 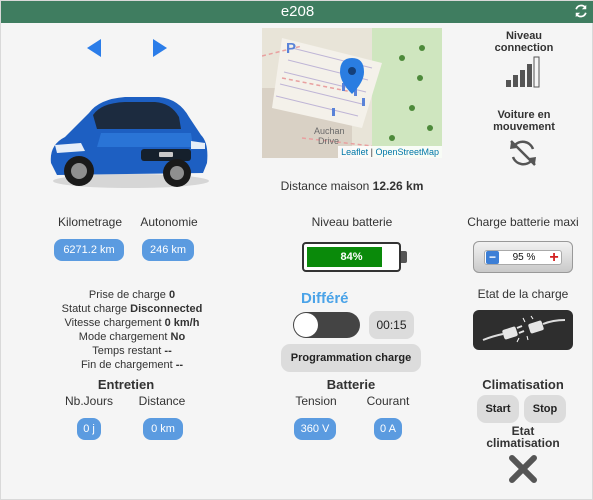 I want to click on prise-label: Prise de charge, so click(x=127, y=295).